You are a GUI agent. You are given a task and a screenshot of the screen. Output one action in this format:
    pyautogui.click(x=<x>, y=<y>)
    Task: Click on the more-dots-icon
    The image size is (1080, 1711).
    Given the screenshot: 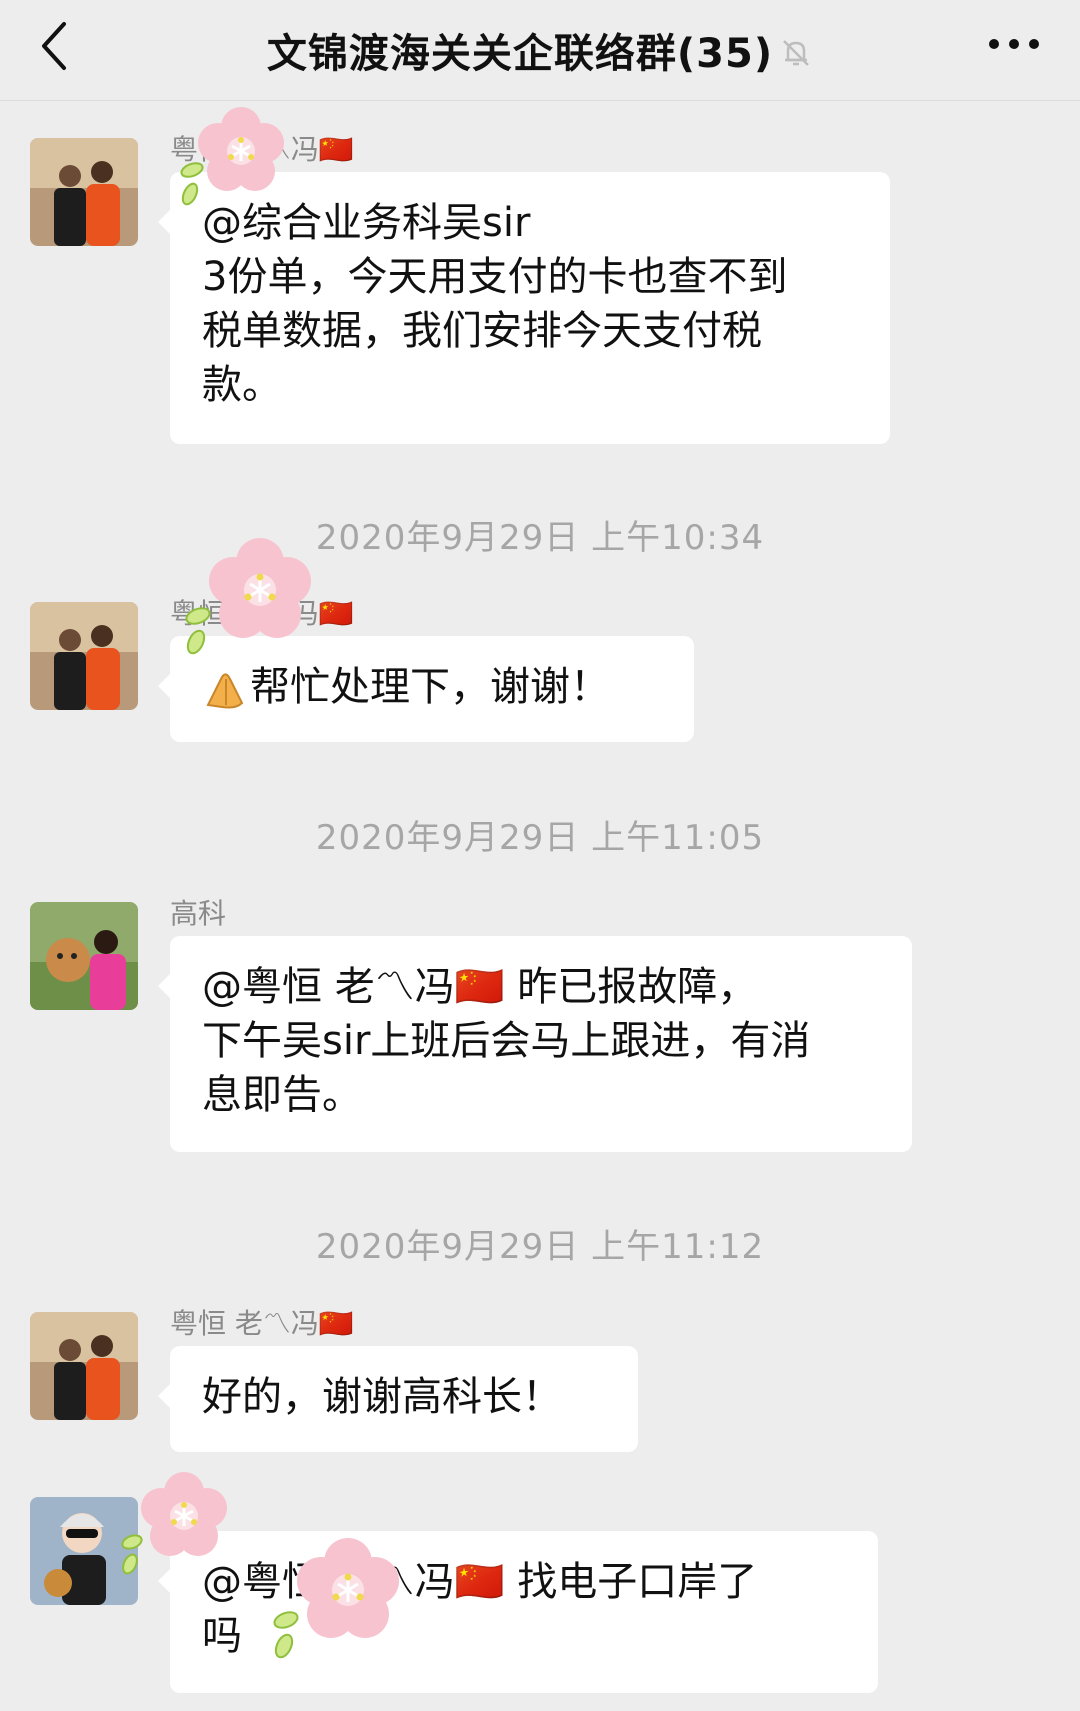 What is the action you would take?
    pyautogui.click(x=1014, y=44)
    